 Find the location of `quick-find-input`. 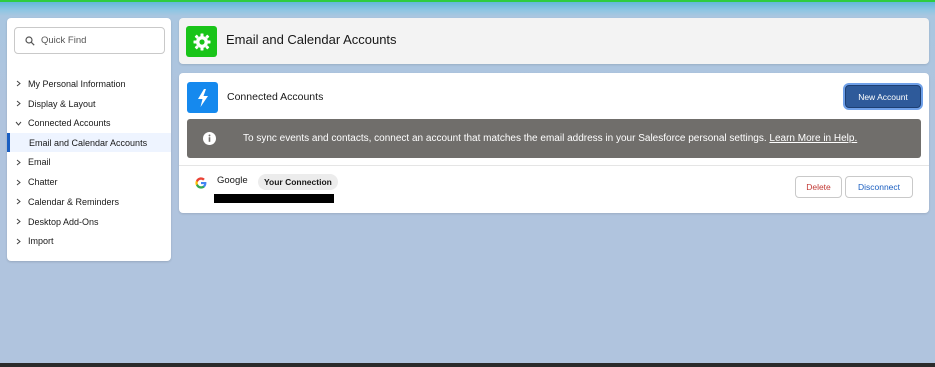

quick-find-input is located at coordinates (96, 40).